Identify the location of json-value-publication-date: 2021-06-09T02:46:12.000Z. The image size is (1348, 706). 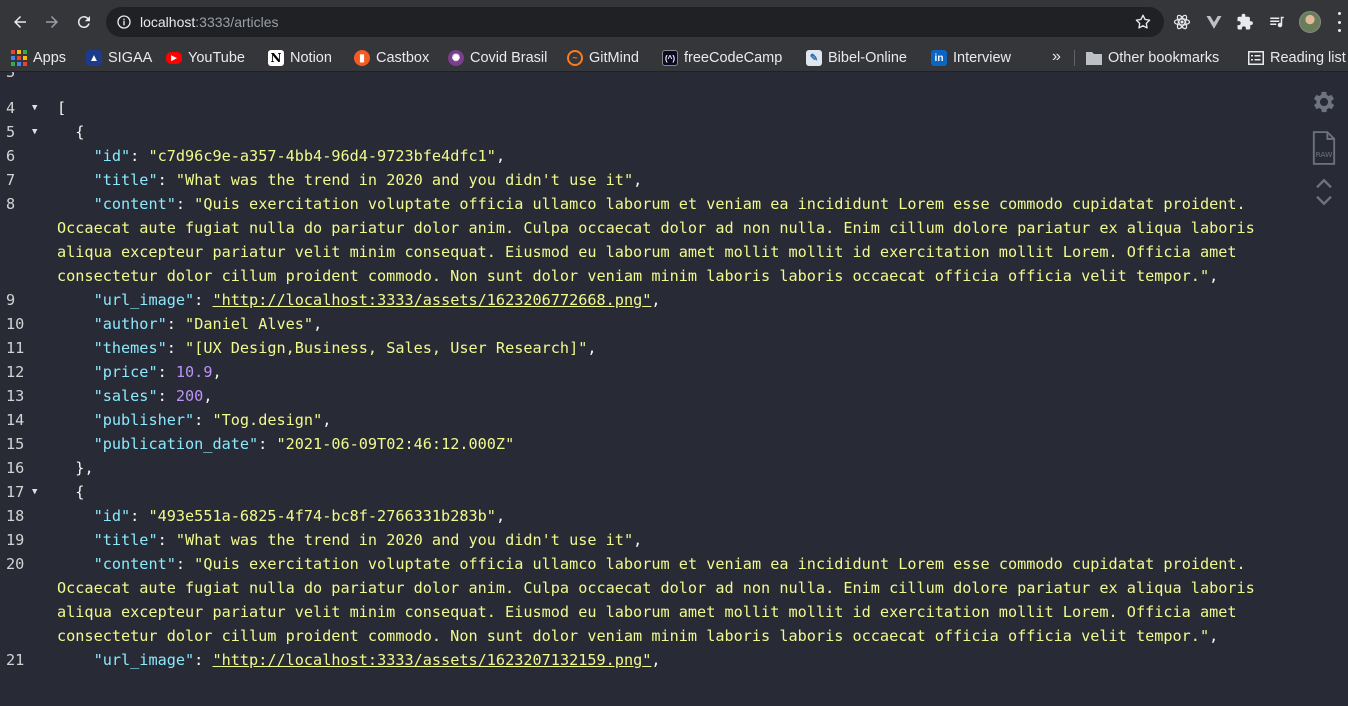
(395, 444).